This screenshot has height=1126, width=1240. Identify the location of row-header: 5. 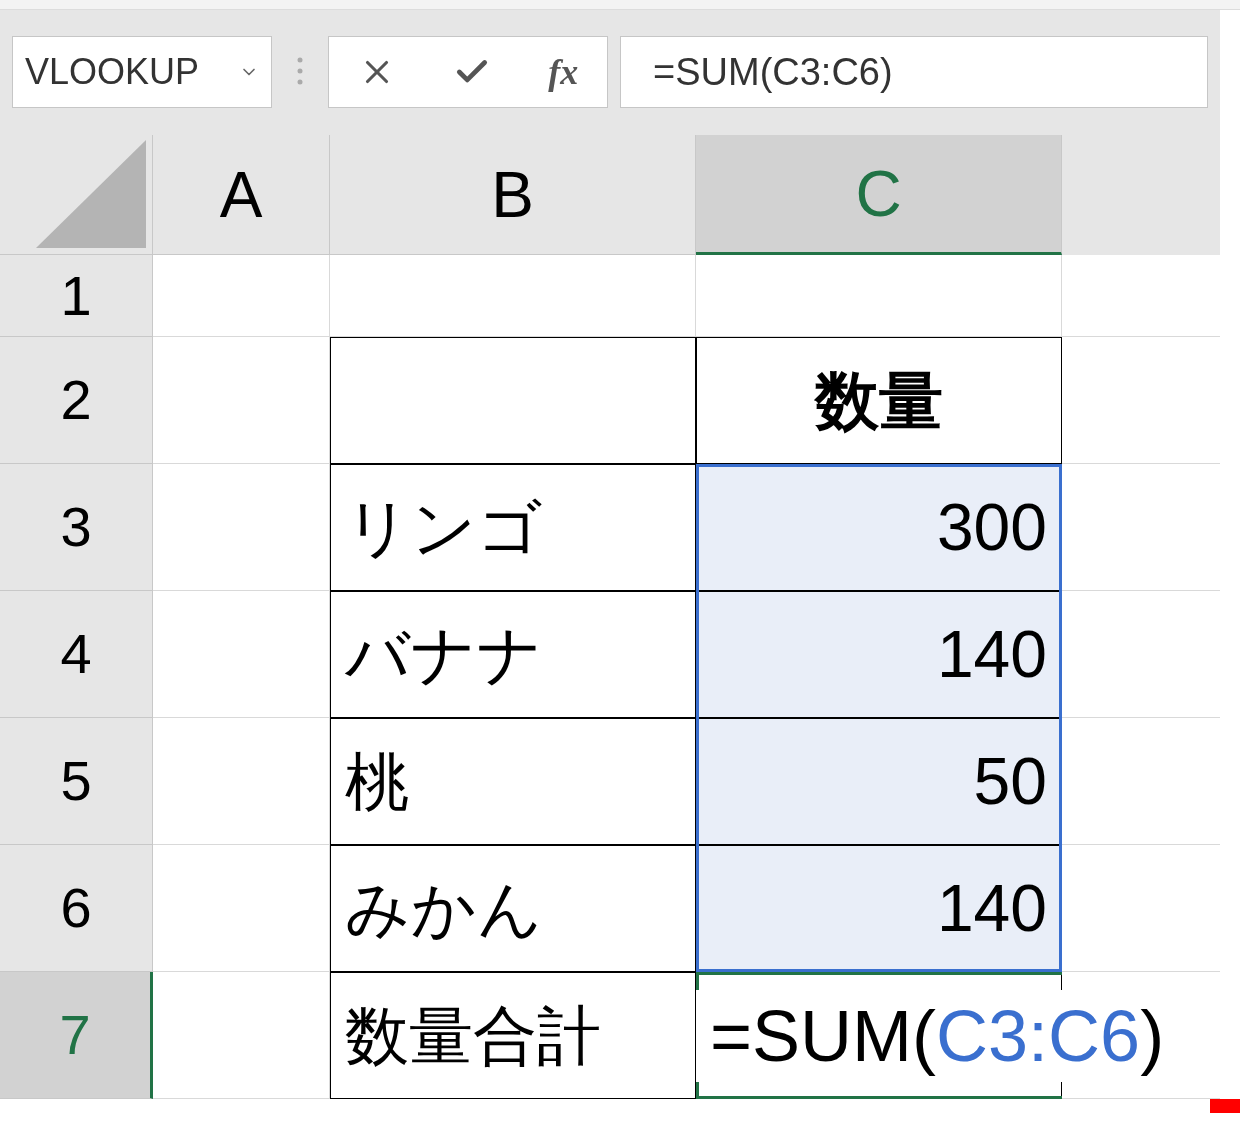
(76, 781).